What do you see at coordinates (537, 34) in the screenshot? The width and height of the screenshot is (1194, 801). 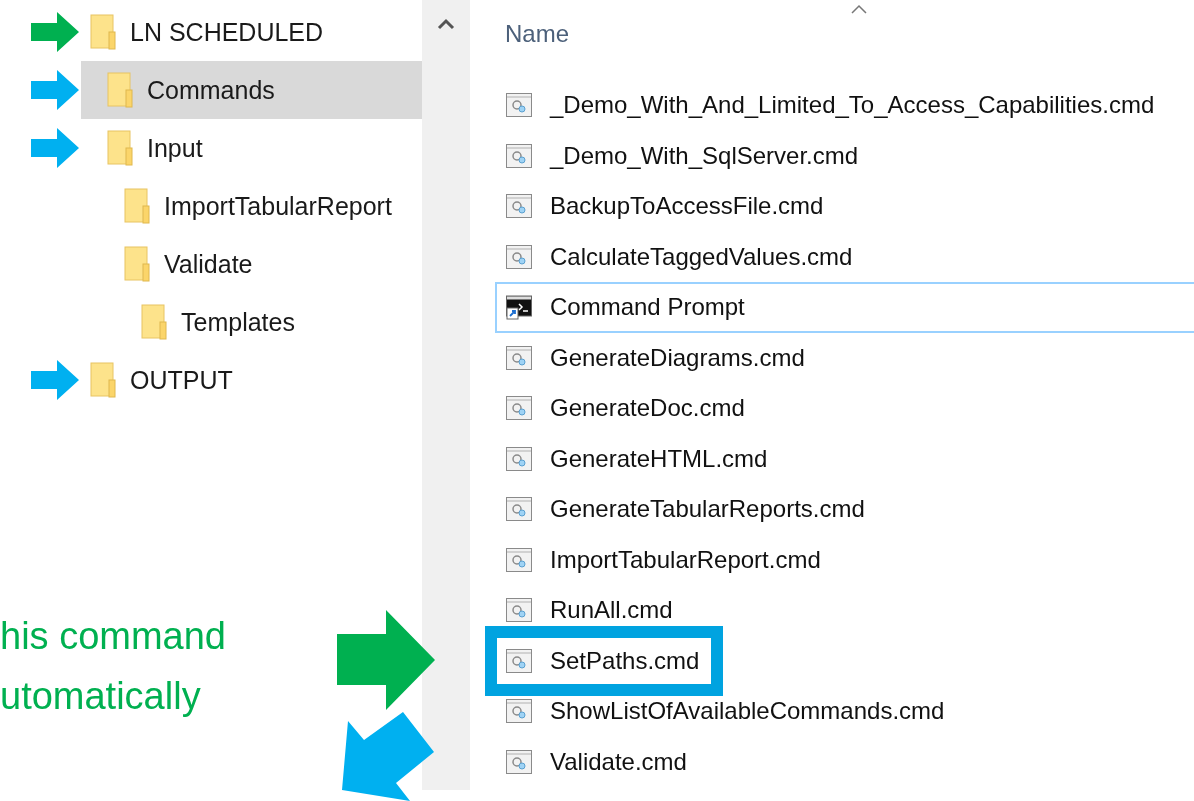 I see `column-header: Name` at bounding box center [537, 34].